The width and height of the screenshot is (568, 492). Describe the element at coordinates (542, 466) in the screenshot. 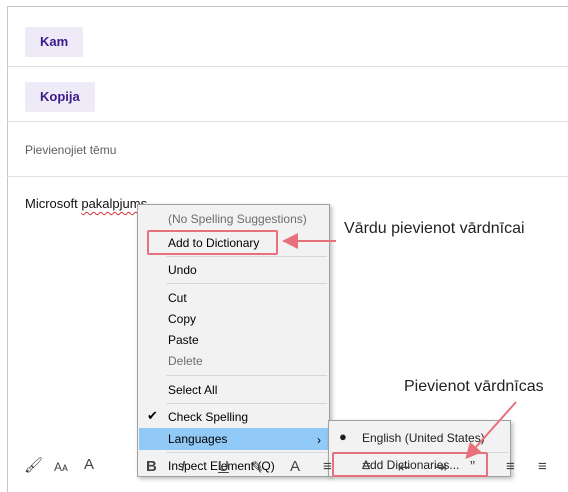

I see `align-center-icon: ≡` at that location.